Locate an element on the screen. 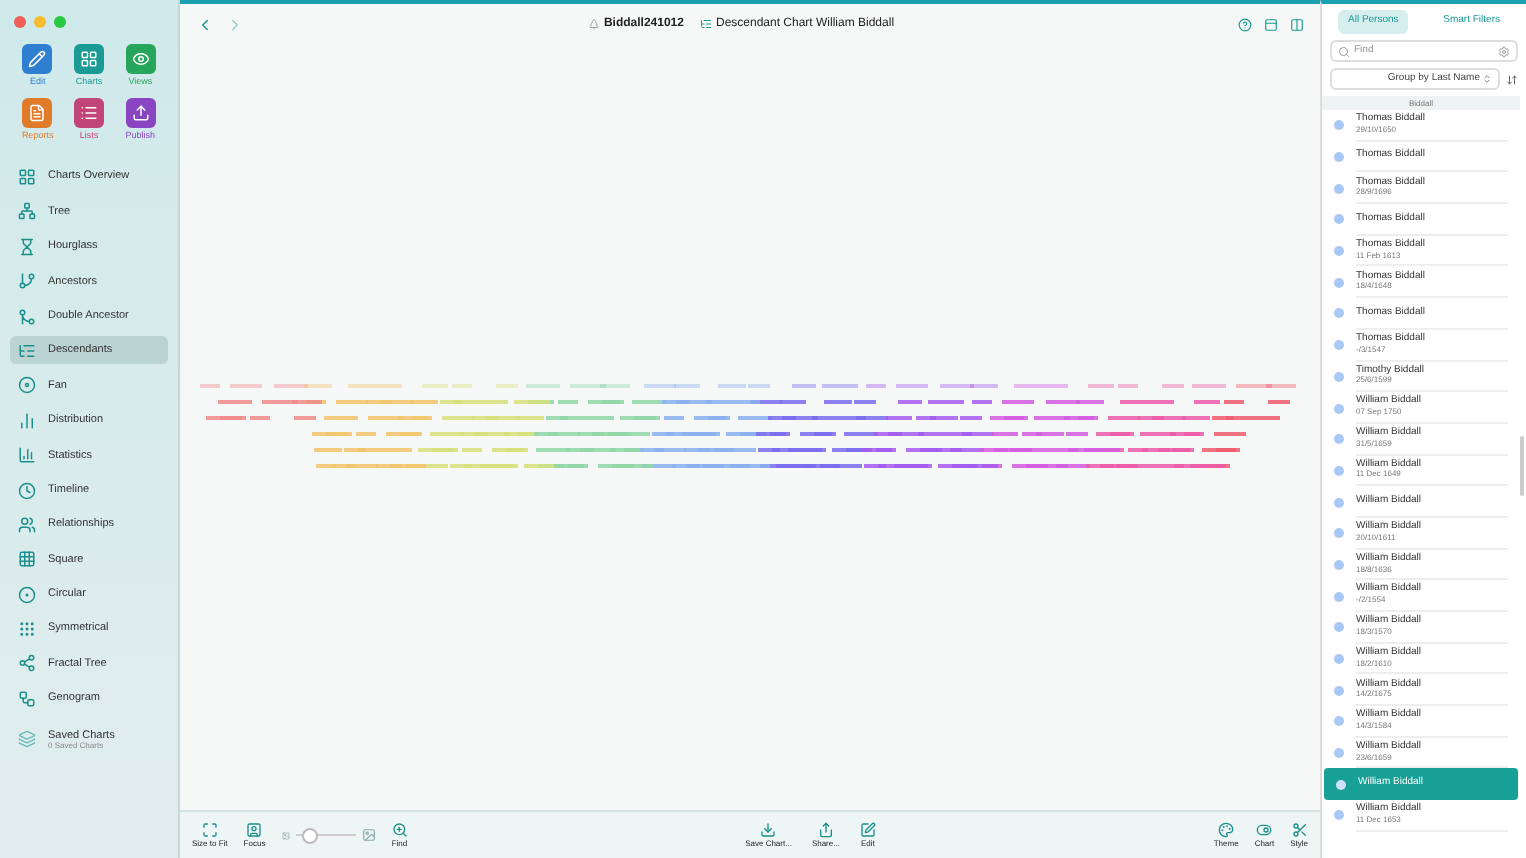  up-down-chevron-icon is located at coordinates (1487, 79).